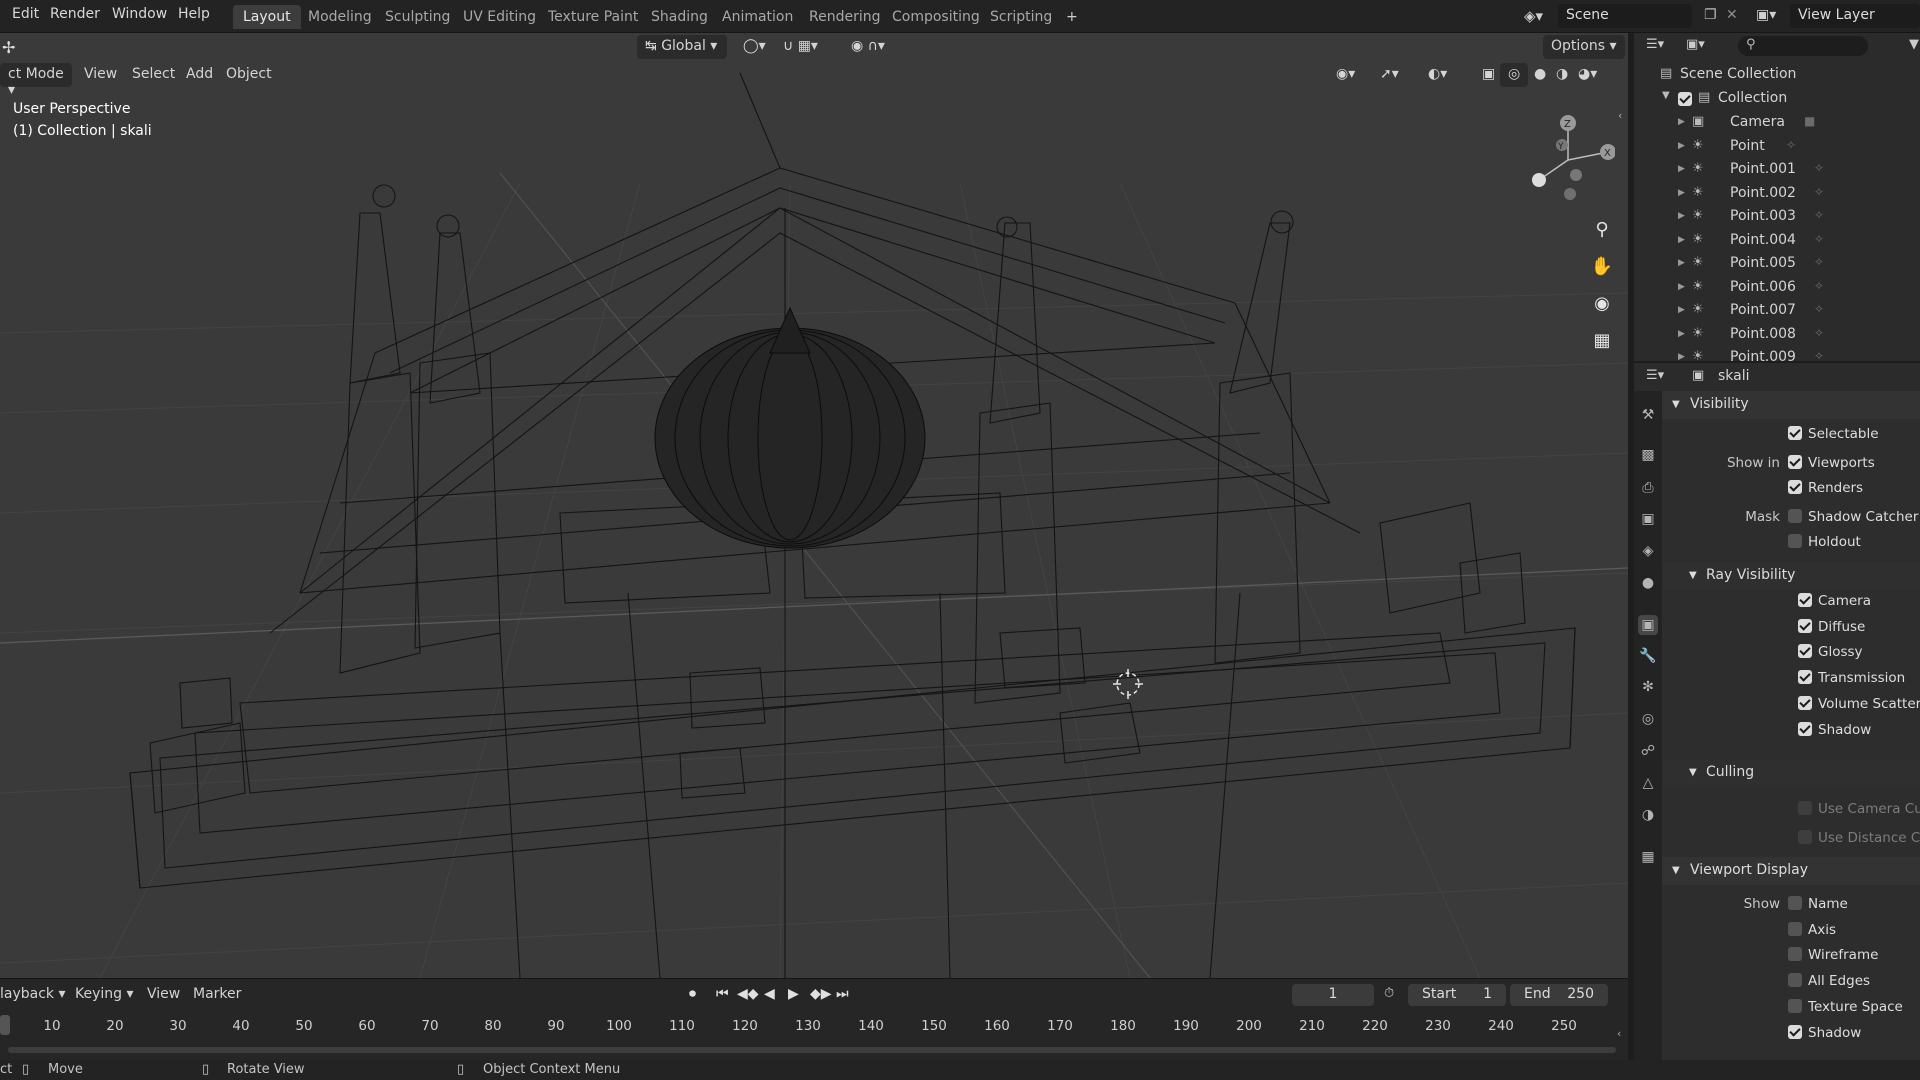 The image size is (1920, 1080). I want to click on tab-scripting: Scripting, so click(1021, 17).